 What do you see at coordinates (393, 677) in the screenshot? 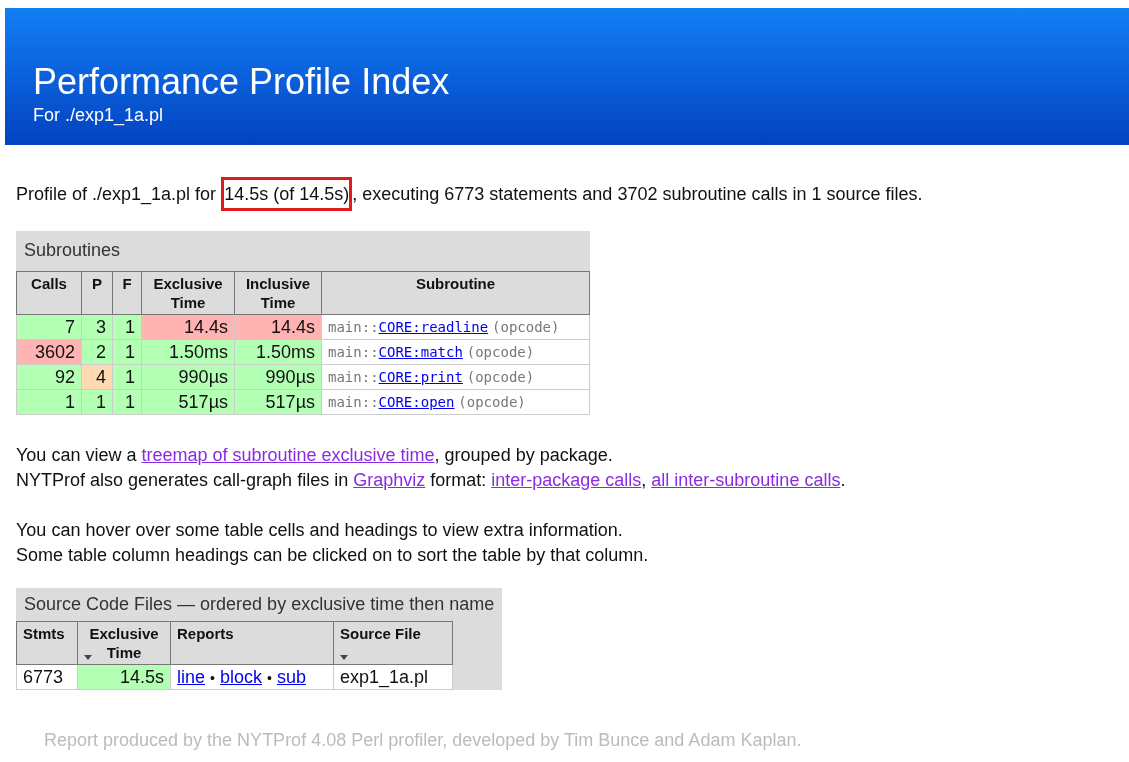
I see `table-cell: exp1_1a.pl` at bounding box center [393, 677].